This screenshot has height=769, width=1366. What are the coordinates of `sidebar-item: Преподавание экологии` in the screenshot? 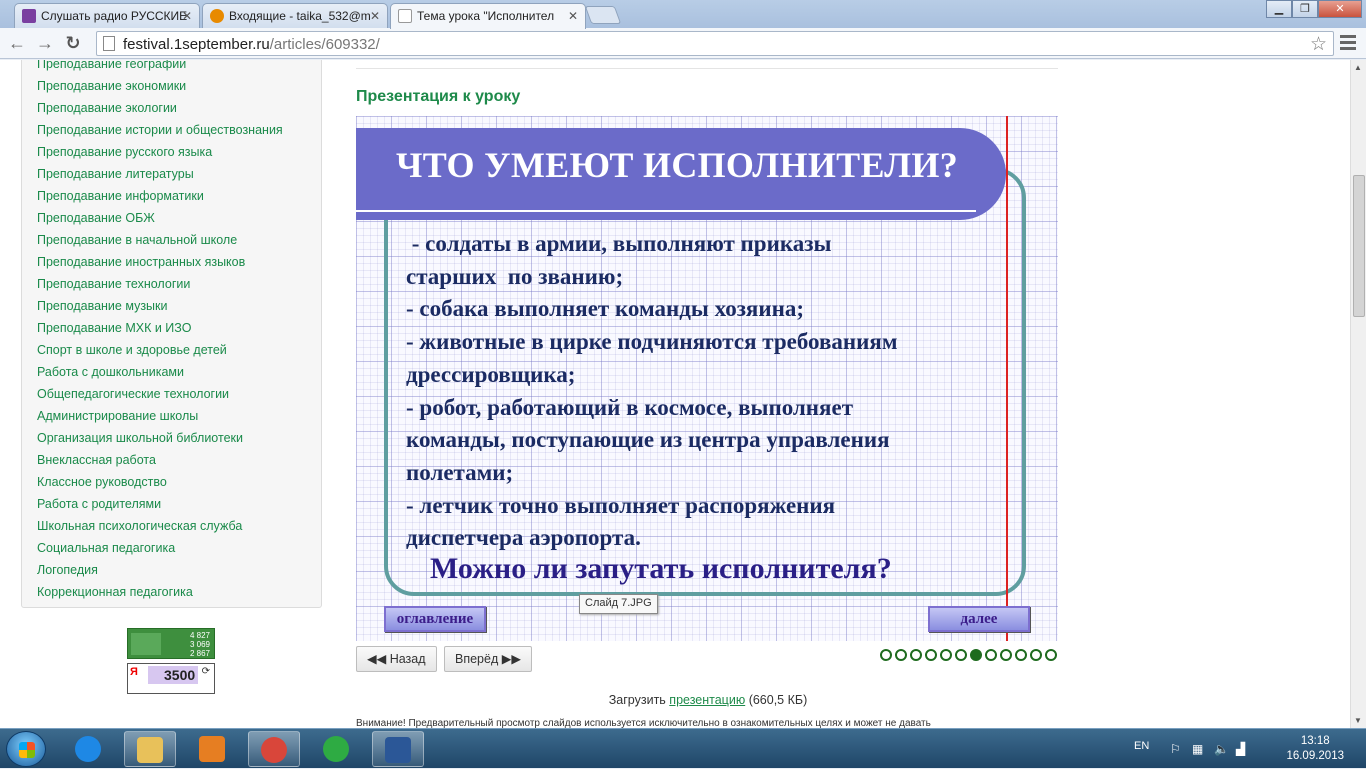 It's located at (179, 108).